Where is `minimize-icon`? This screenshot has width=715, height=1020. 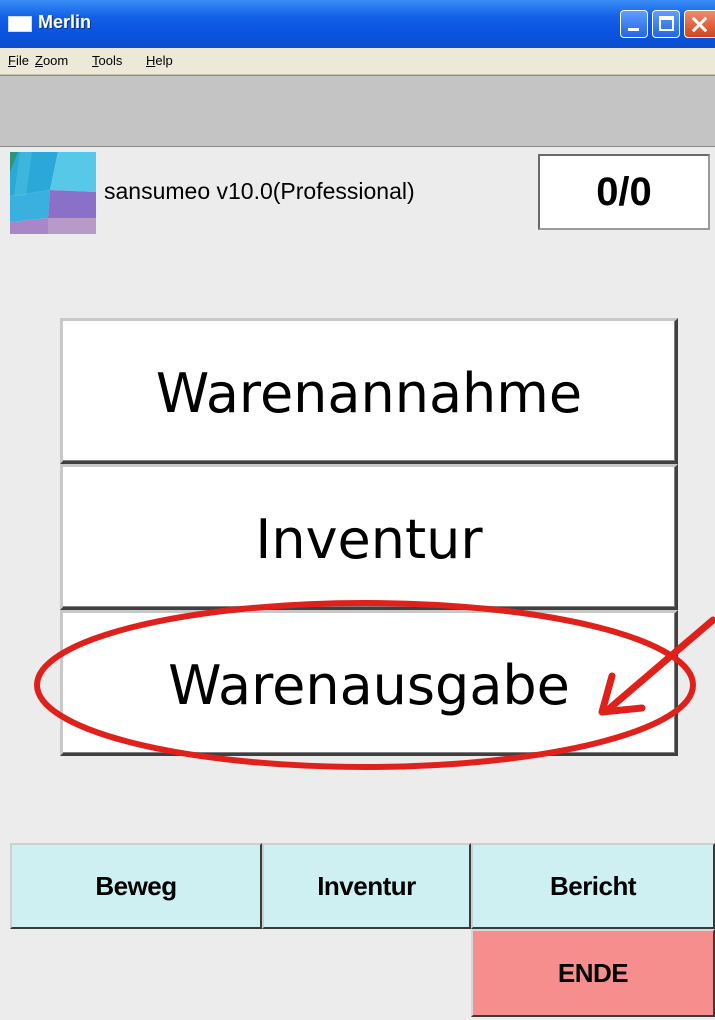 minimize-icon is located at coordinates (634, 24).